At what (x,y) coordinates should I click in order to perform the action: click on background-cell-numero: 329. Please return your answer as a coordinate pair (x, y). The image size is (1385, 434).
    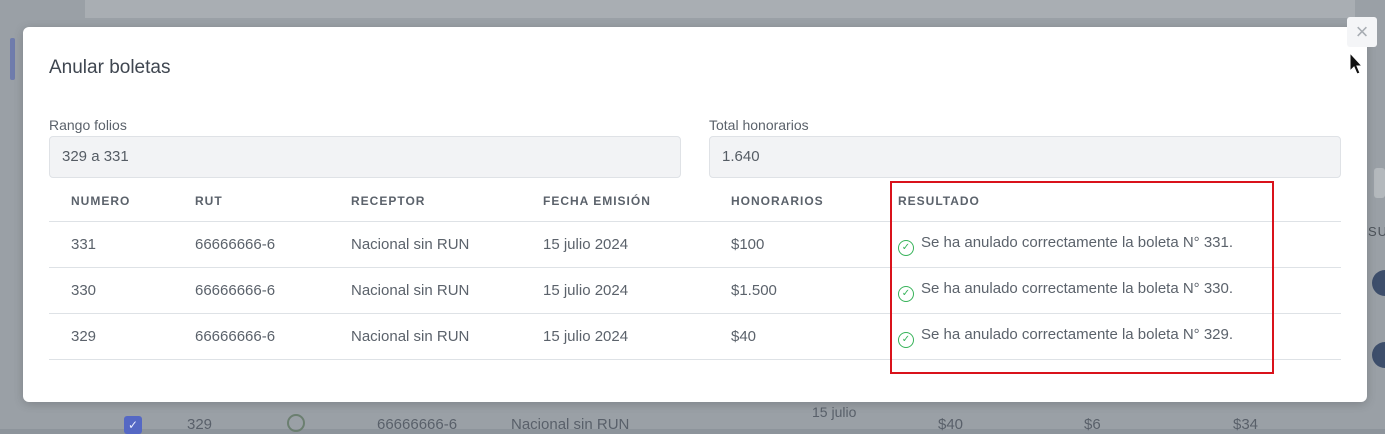
    Looking at the image, I should click on (200, 424).